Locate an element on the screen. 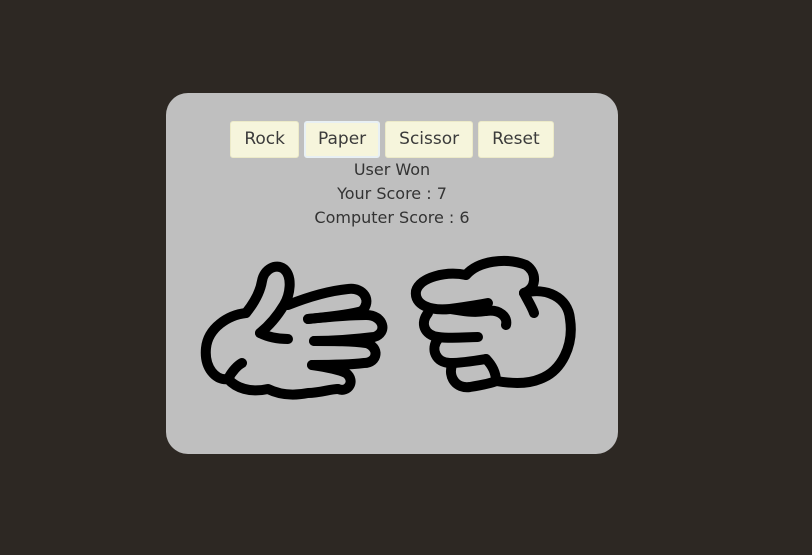  paper-hand-icon is located at coordinates (294, 330).